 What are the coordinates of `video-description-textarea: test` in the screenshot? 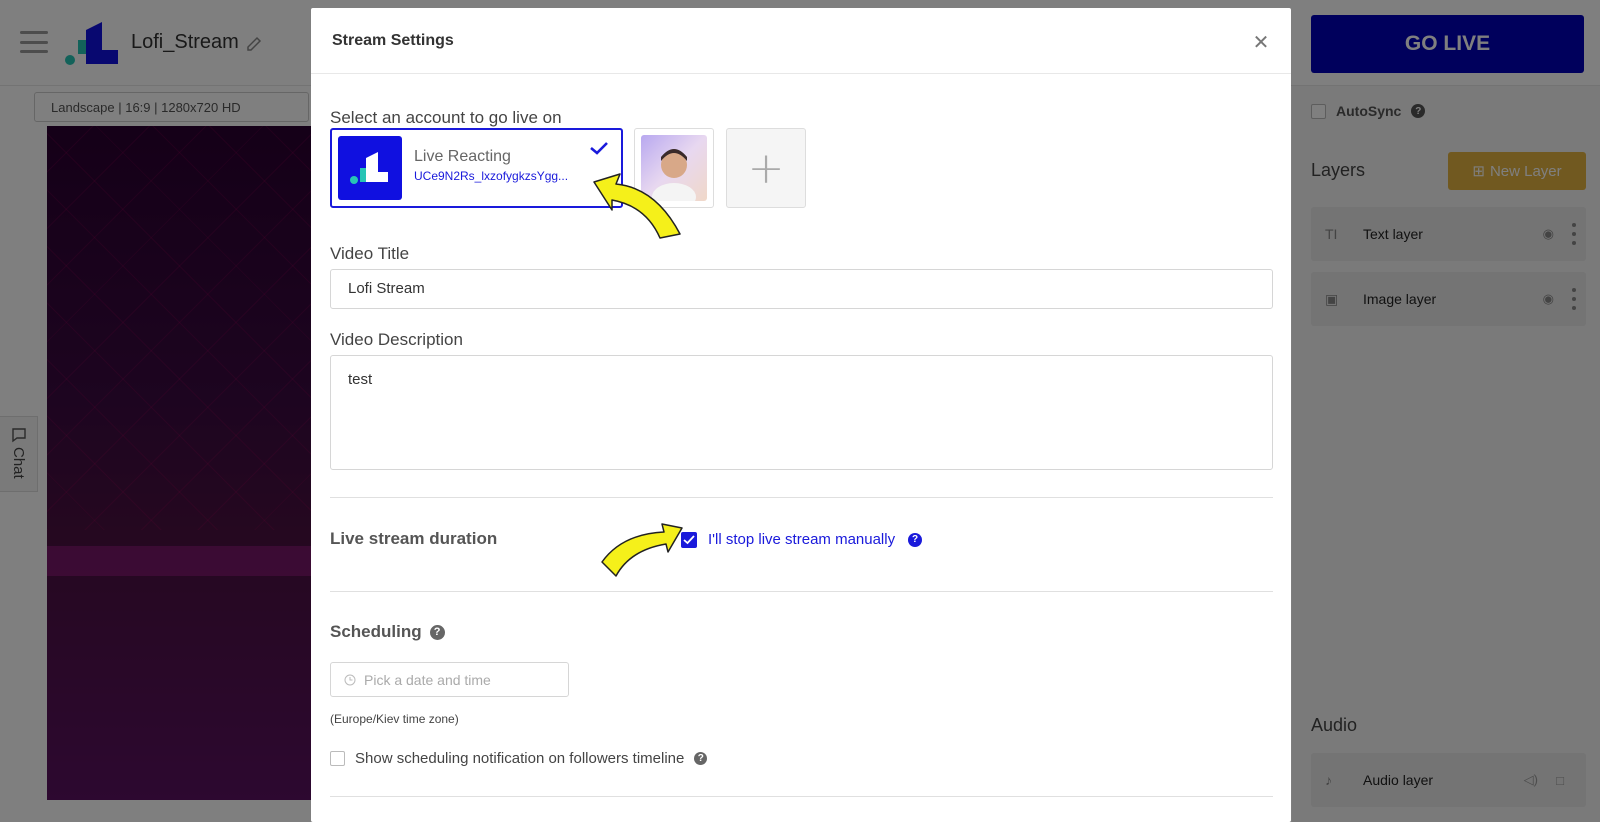 It's located at (801, 412).